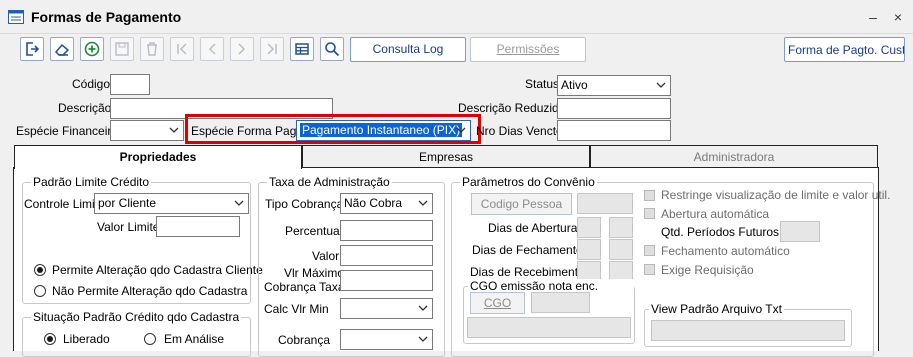  Describe the element at coordinates (549, 327) in the screenshot. I see `cgo-description-field` at that location.